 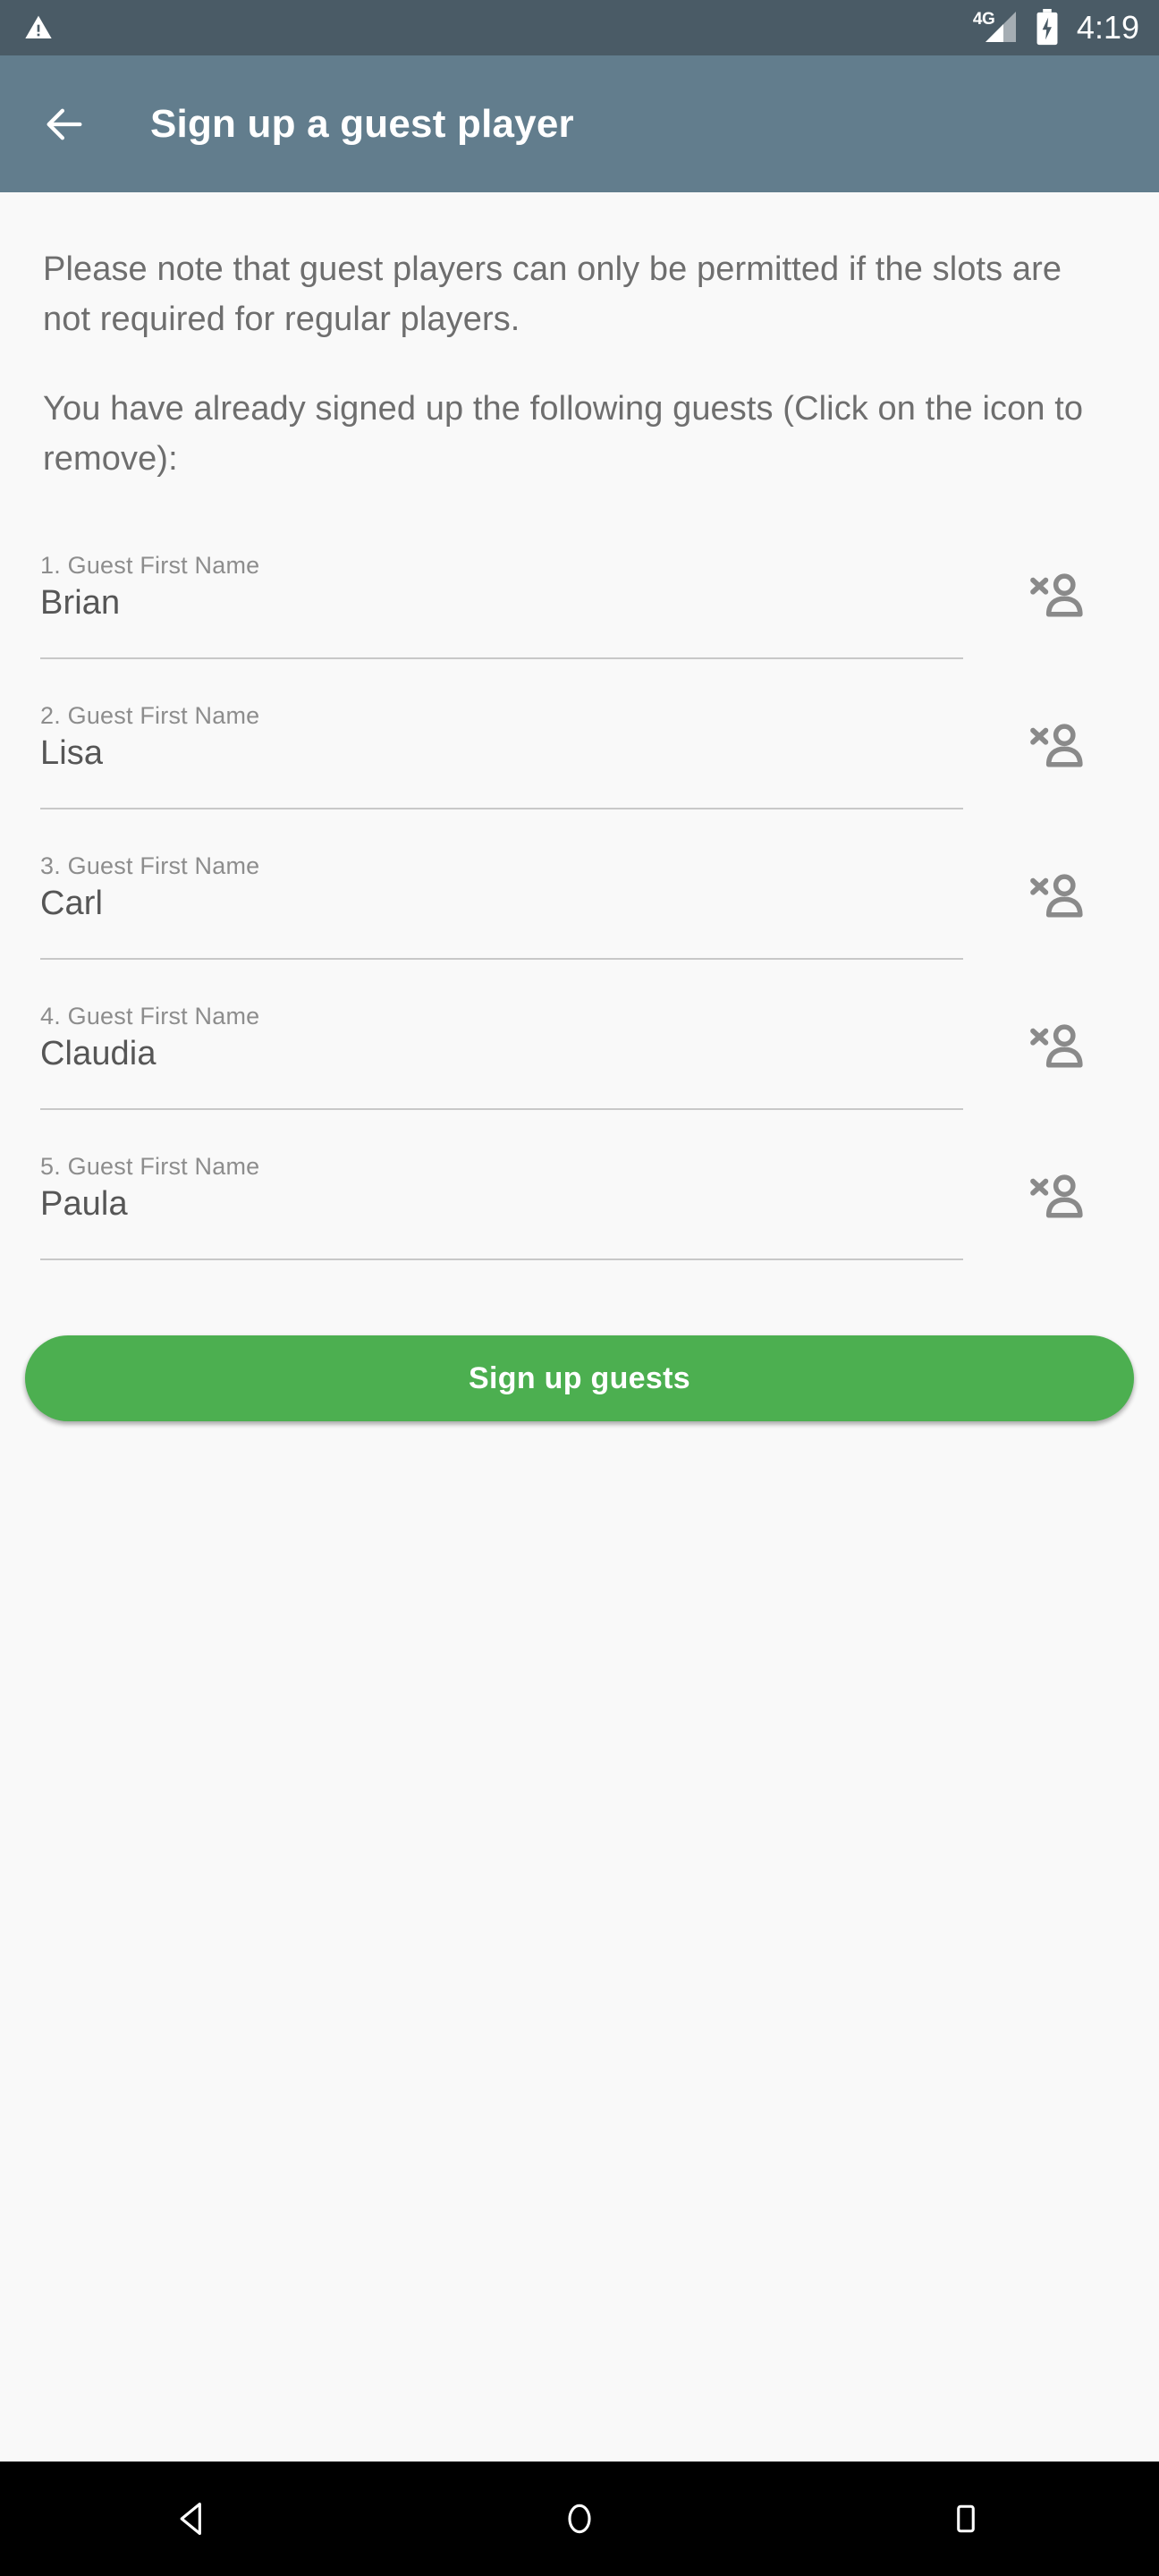 I want to click on guest-row: 4. Guest First Name Claudia, so click(x=579, y=1072).